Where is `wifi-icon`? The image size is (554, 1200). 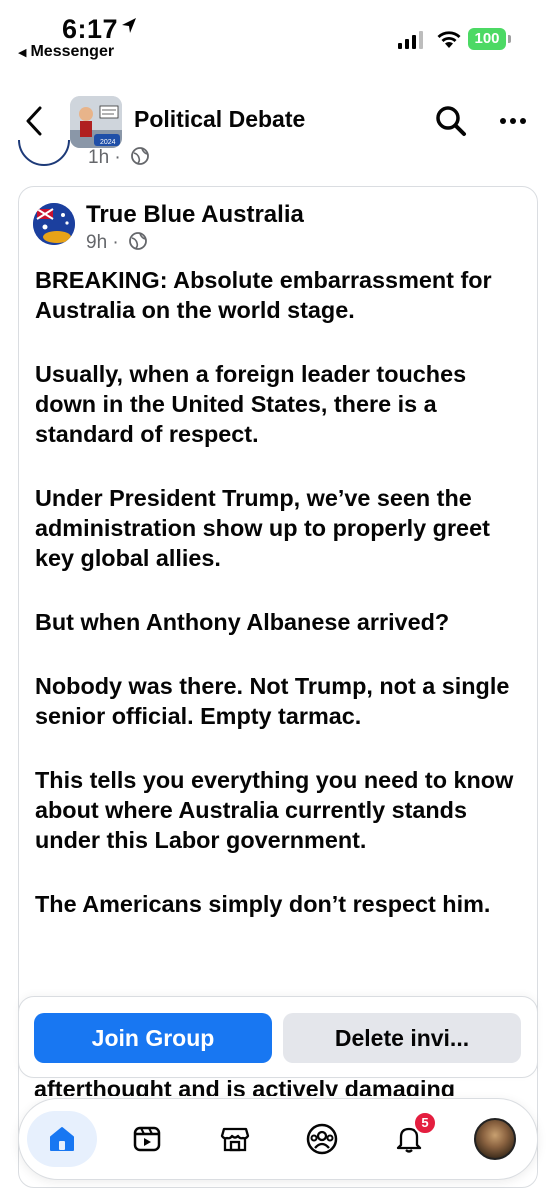
wifi-icon is located at coordinates (449, 39).